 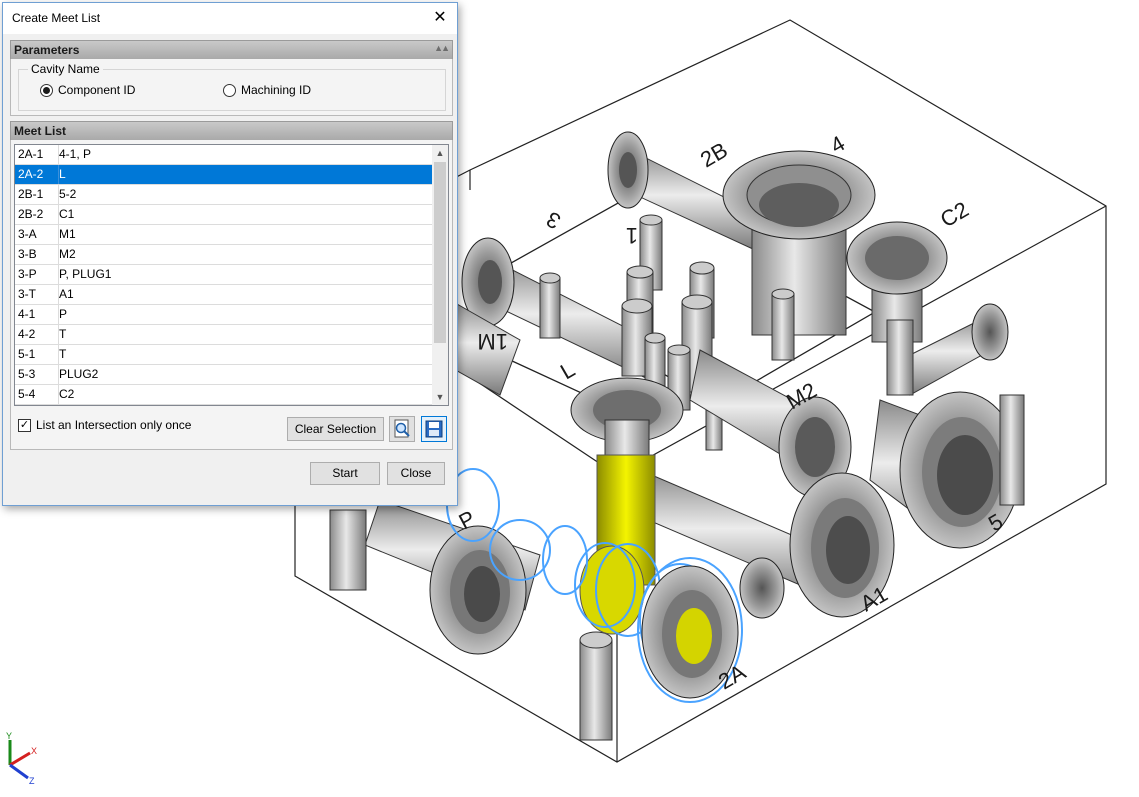 I want to click on radio-unselected-icon, so click(x=229, y=90).